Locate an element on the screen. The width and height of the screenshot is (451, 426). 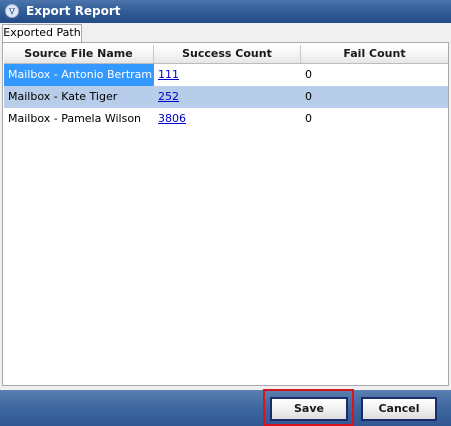
table-row: Mailbox - Pamela Wilson 3806 0 is located at coordinates (226, 119).